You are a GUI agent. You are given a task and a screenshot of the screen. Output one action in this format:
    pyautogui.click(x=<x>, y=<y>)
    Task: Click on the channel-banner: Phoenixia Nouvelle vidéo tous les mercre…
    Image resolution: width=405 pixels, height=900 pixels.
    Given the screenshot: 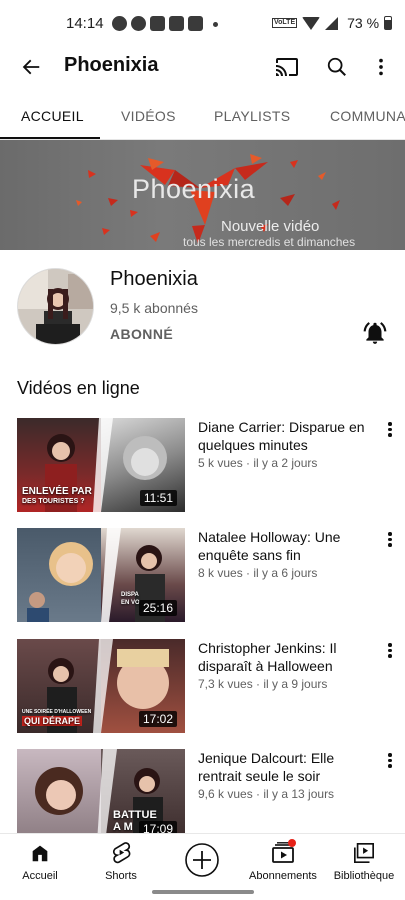 What is the action you would take?
    pyautogui.click(x=202, y=195)
    